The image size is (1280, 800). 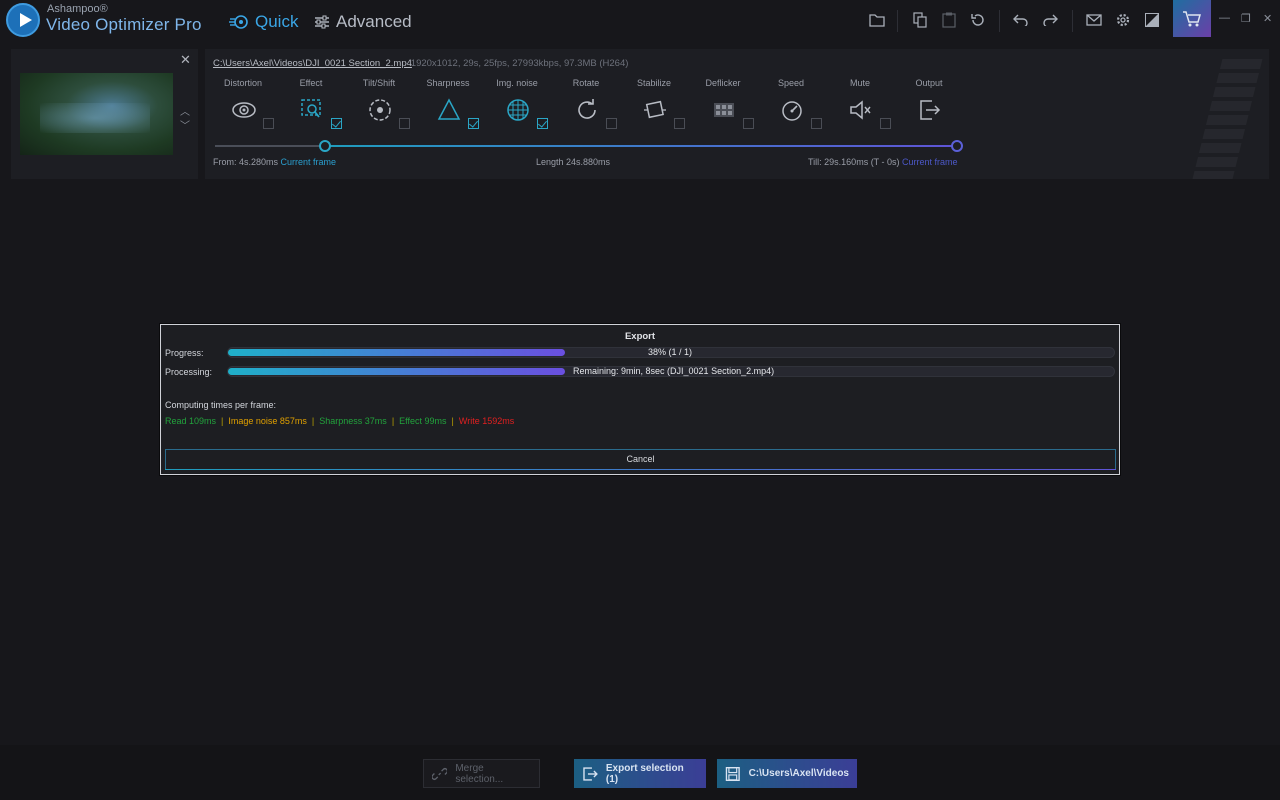 I want to click on filter-rotate: Rotate, so click(x=586, y=108).